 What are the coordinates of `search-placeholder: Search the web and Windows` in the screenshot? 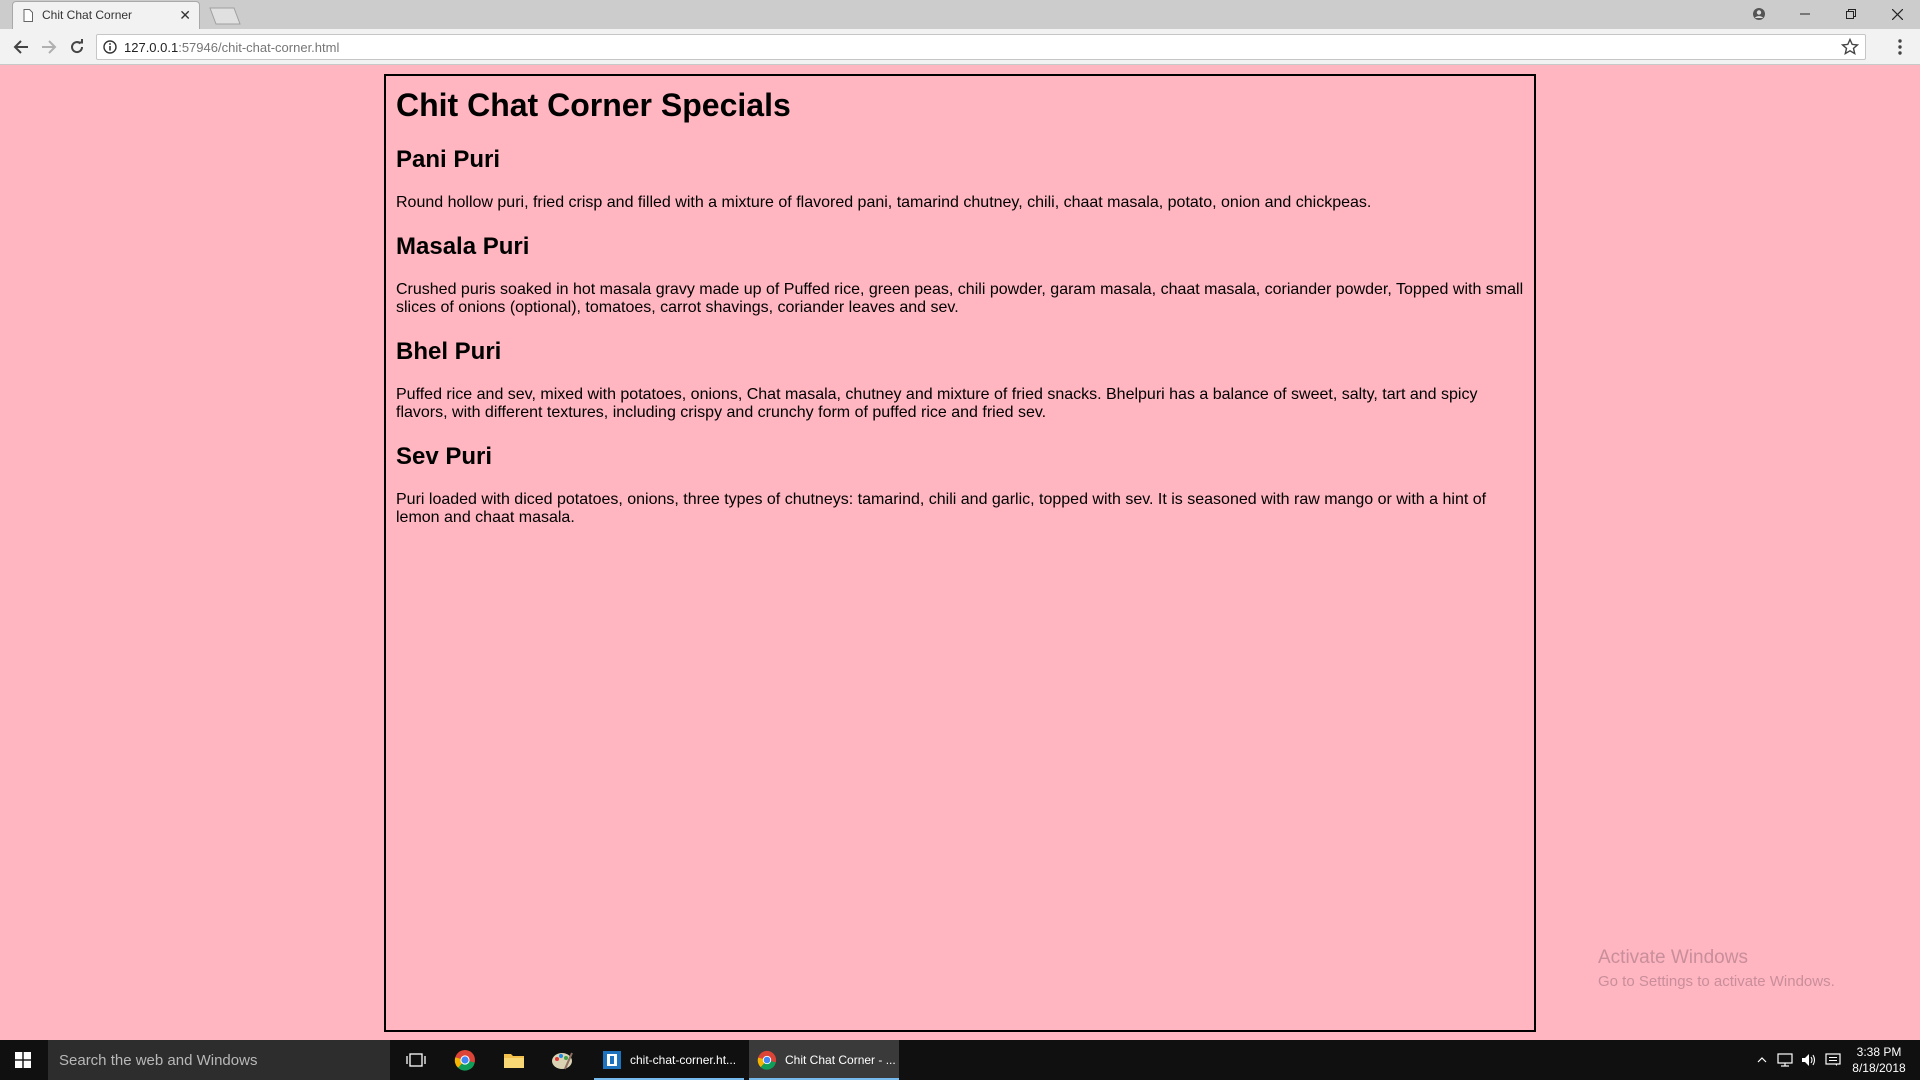 It's located at (158, 1060).